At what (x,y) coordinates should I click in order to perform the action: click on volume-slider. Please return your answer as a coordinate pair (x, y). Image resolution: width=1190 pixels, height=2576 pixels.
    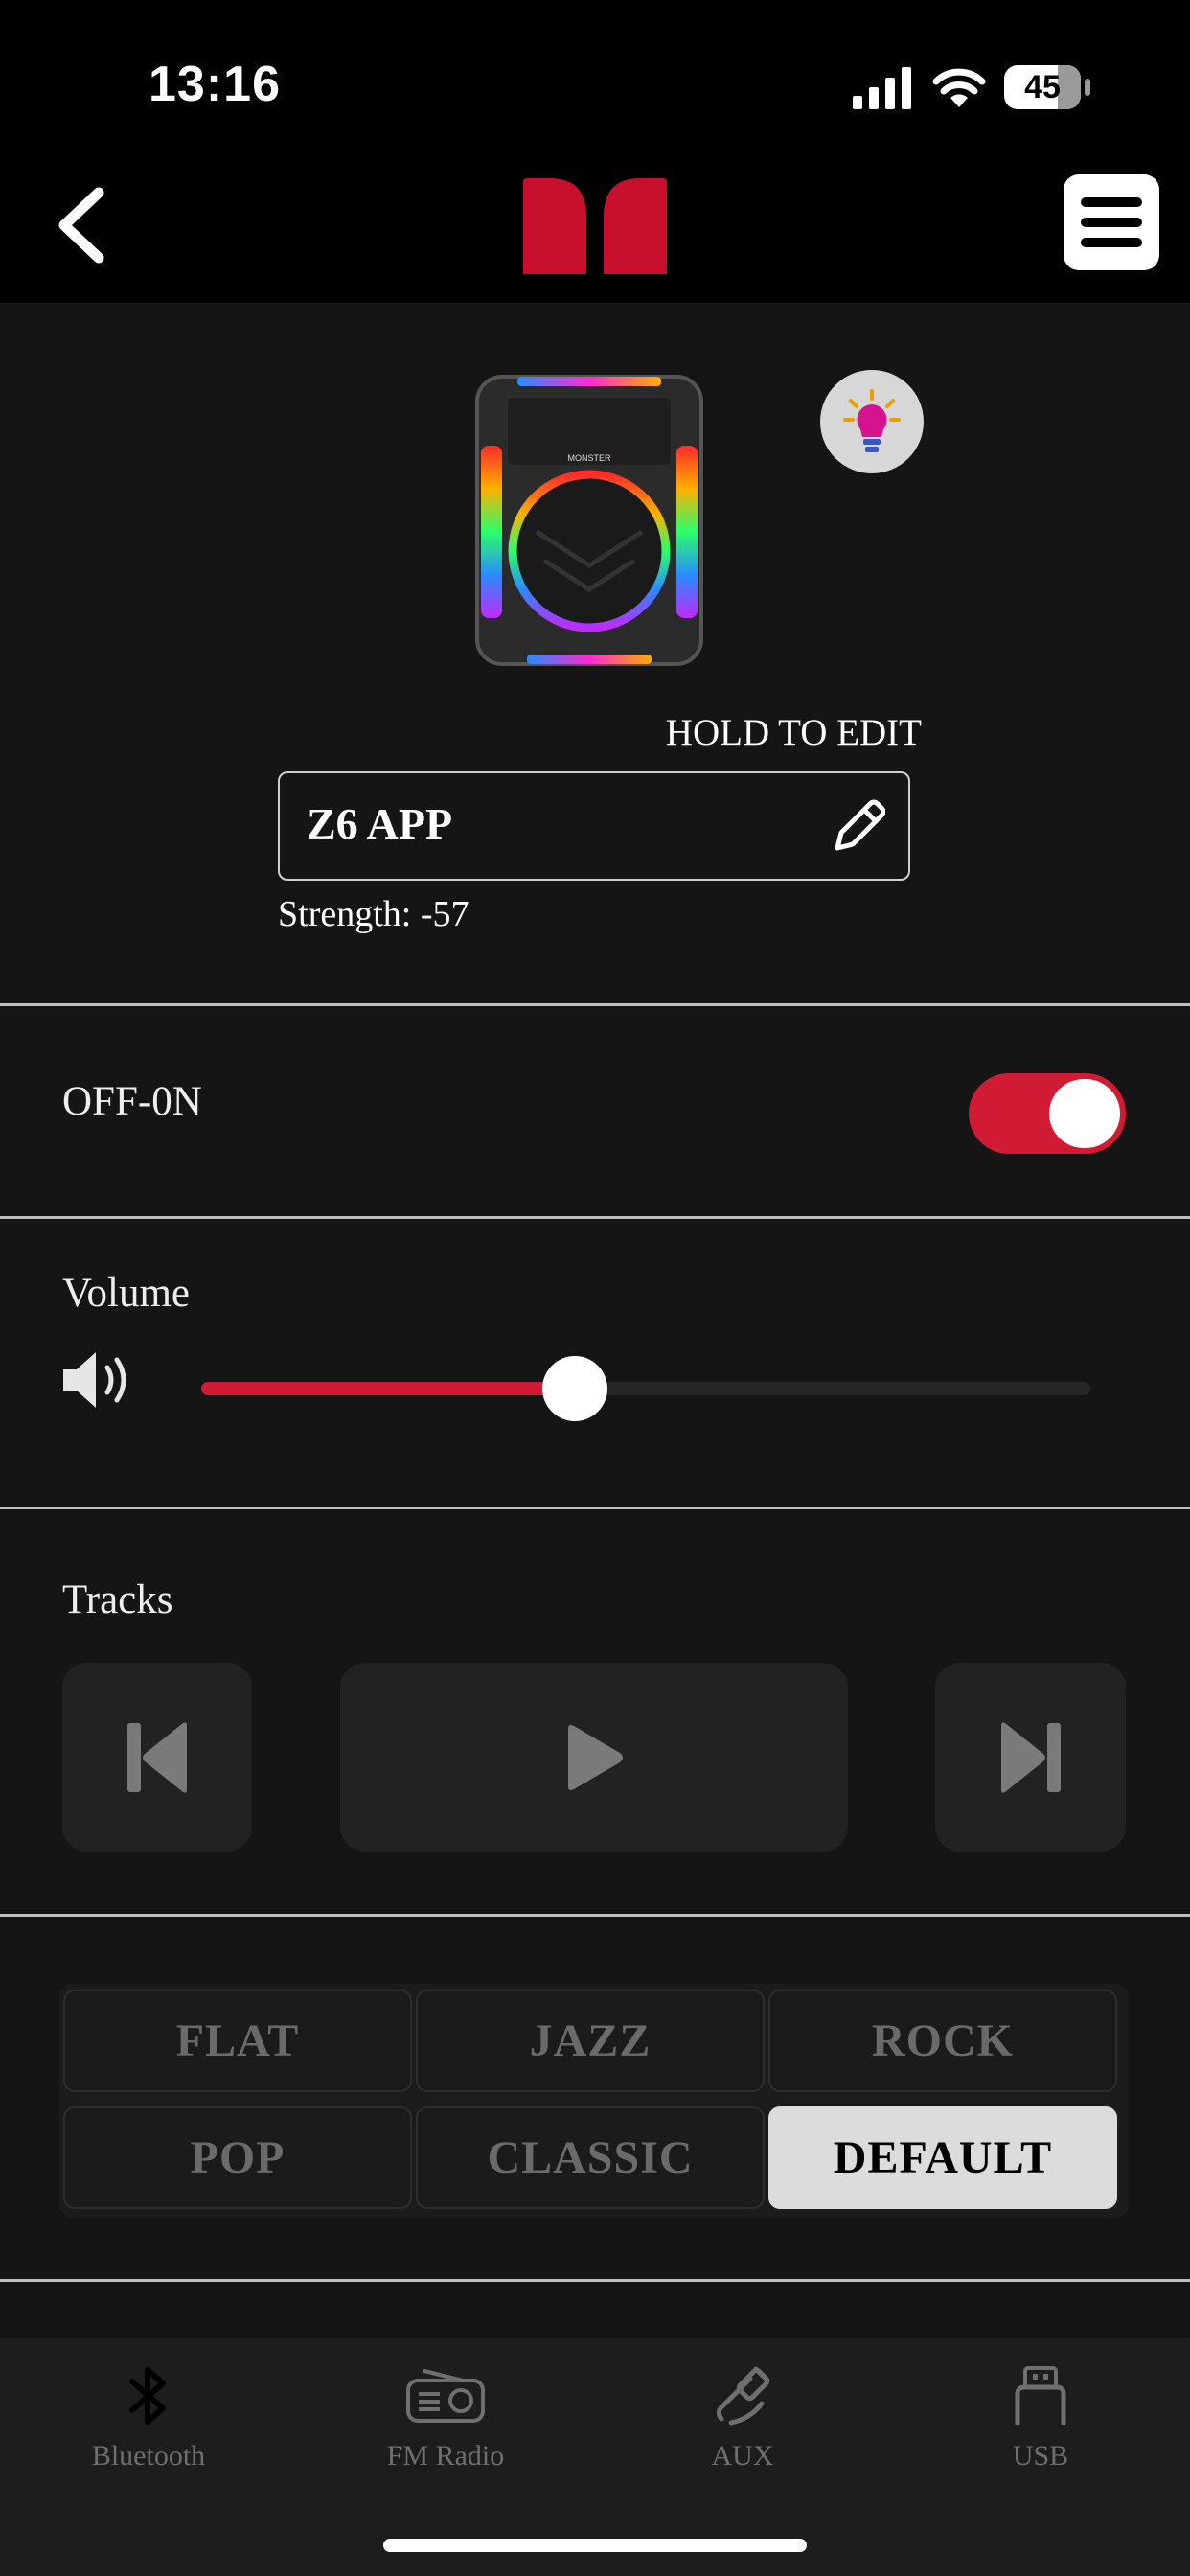
    Looking at the image, I should click on (646, 1388).